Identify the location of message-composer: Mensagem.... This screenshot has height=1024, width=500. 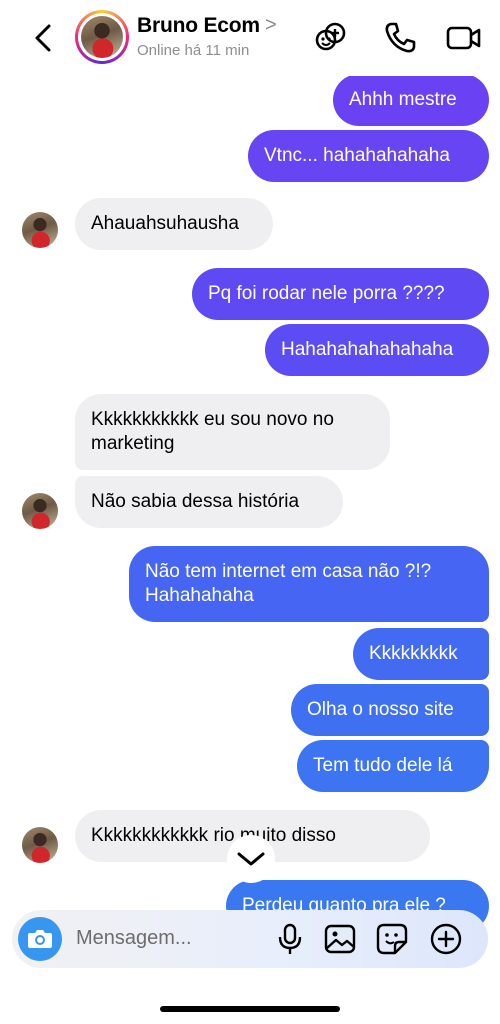
(250, 939).